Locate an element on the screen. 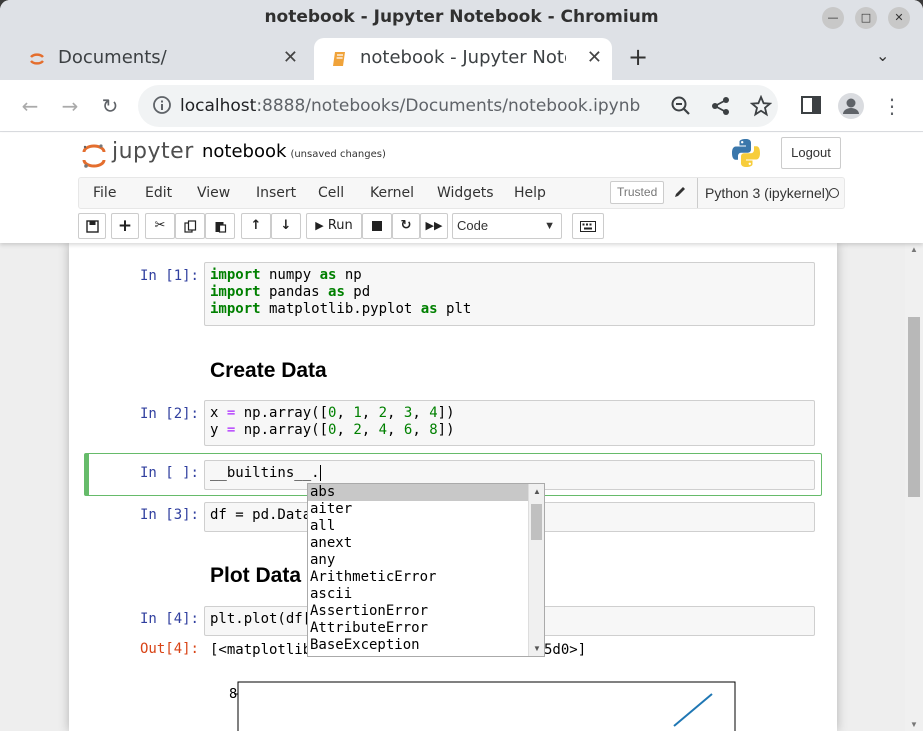 The image size is (923, 731). site-info-icon is located at coordinates (162, 105).